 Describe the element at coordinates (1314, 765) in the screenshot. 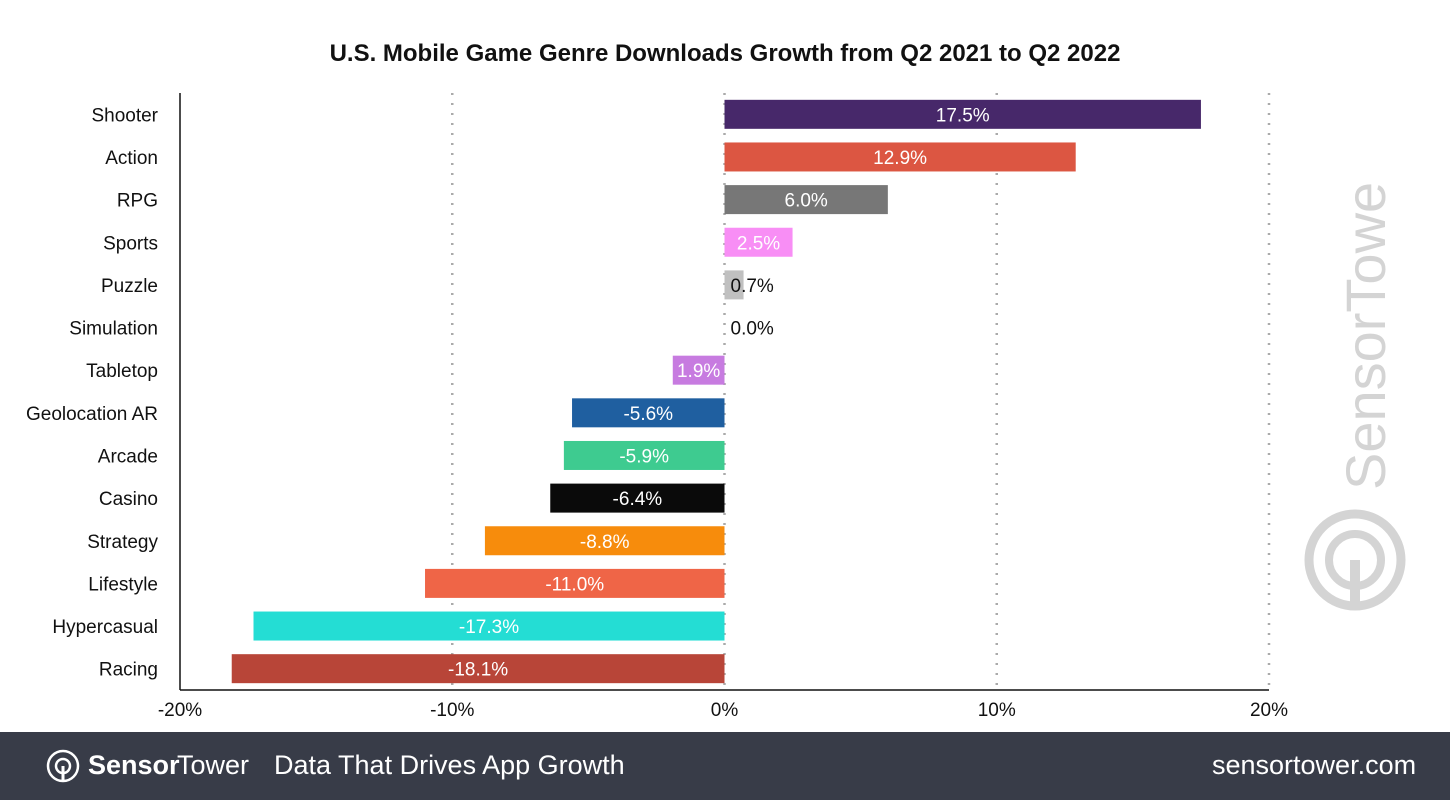

I see `footer-url: sensortower.com` at that location.